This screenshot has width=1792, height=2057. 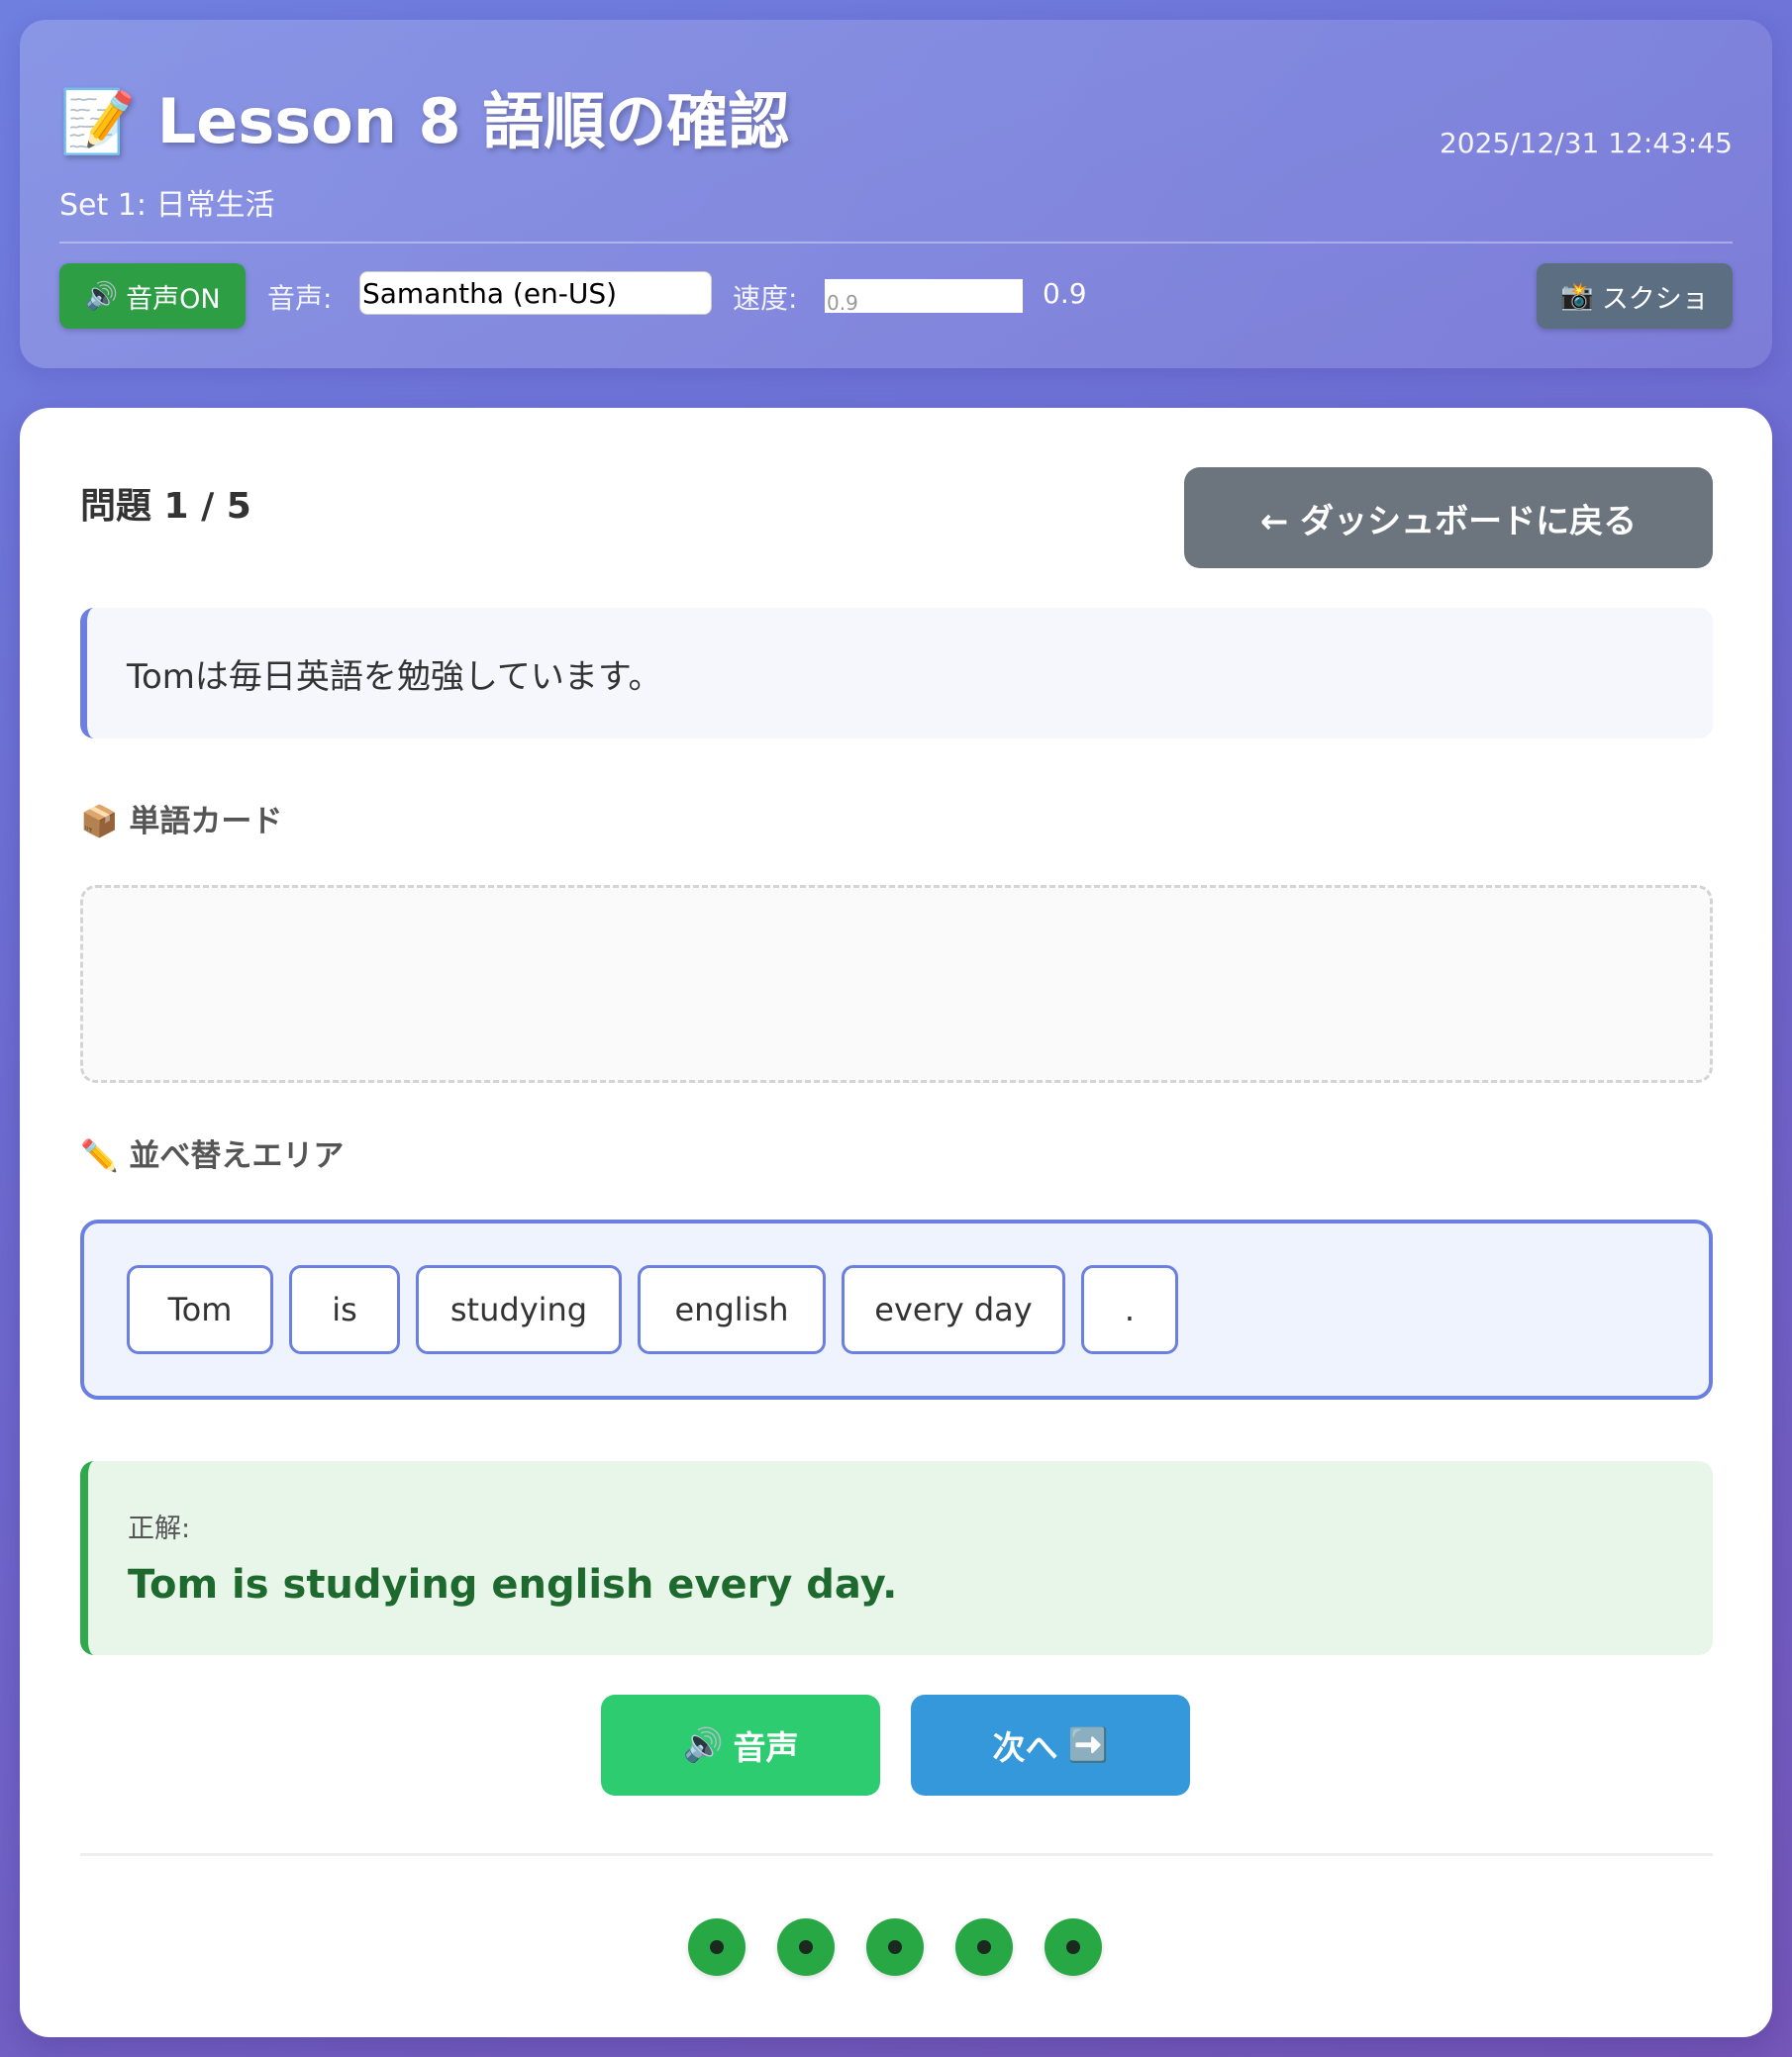 What do you see at coordinates (173, 299) in the screenshot?
I see `sound-toggle-label: 音声ON` at bounding box center [173, 299].